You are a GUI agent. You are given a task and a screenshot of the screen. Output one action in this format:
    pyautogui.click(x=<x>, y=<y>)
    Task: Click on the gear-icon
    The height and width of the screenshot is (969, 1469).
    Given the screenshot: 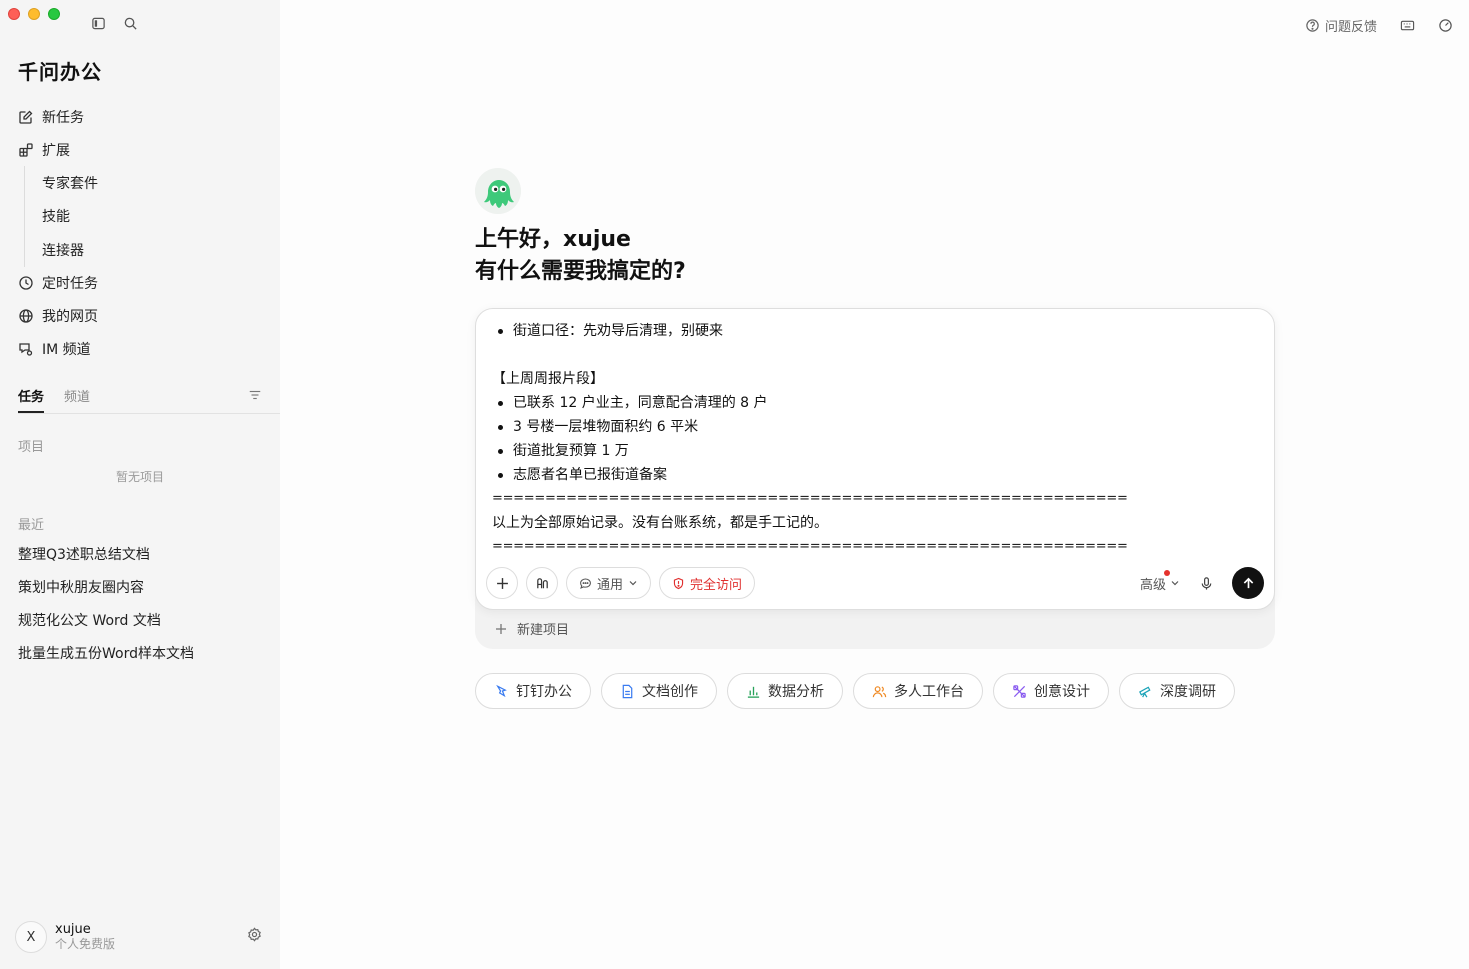 What is the action you would take?
    pyautogui.click(x=254, y=936)
    